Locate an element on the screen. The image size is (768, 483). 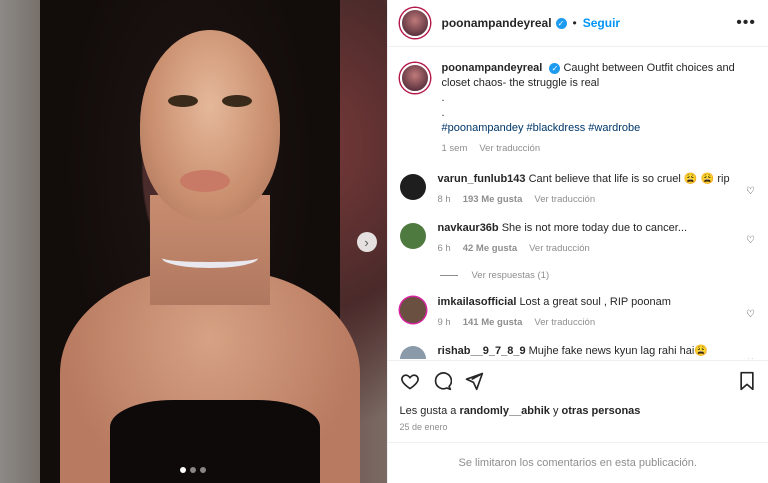
comment-likes: 42 Me gusta is located at coordinates (490, 248).